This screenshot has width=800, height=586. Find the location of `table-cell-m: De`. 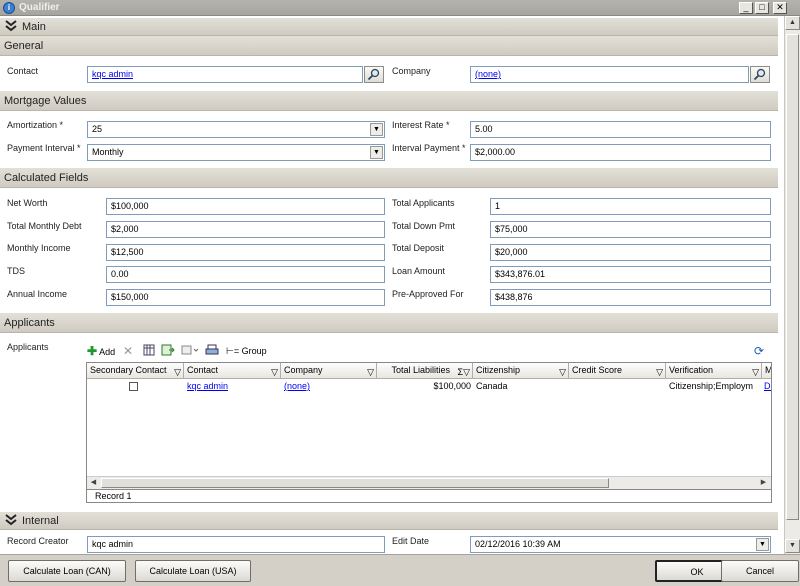

table-cell-m: De is located at coordinates (767, 387).